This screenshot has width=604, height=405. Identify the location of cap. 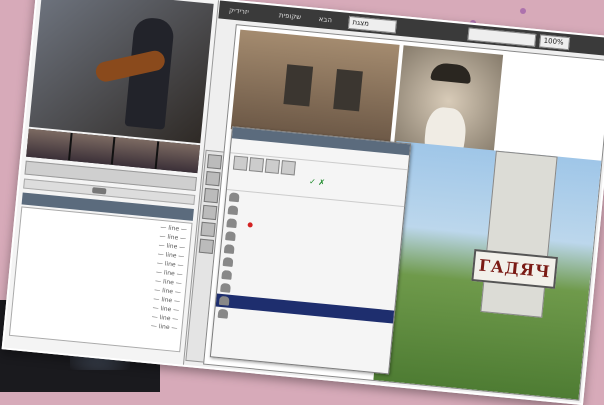
(451, 73).